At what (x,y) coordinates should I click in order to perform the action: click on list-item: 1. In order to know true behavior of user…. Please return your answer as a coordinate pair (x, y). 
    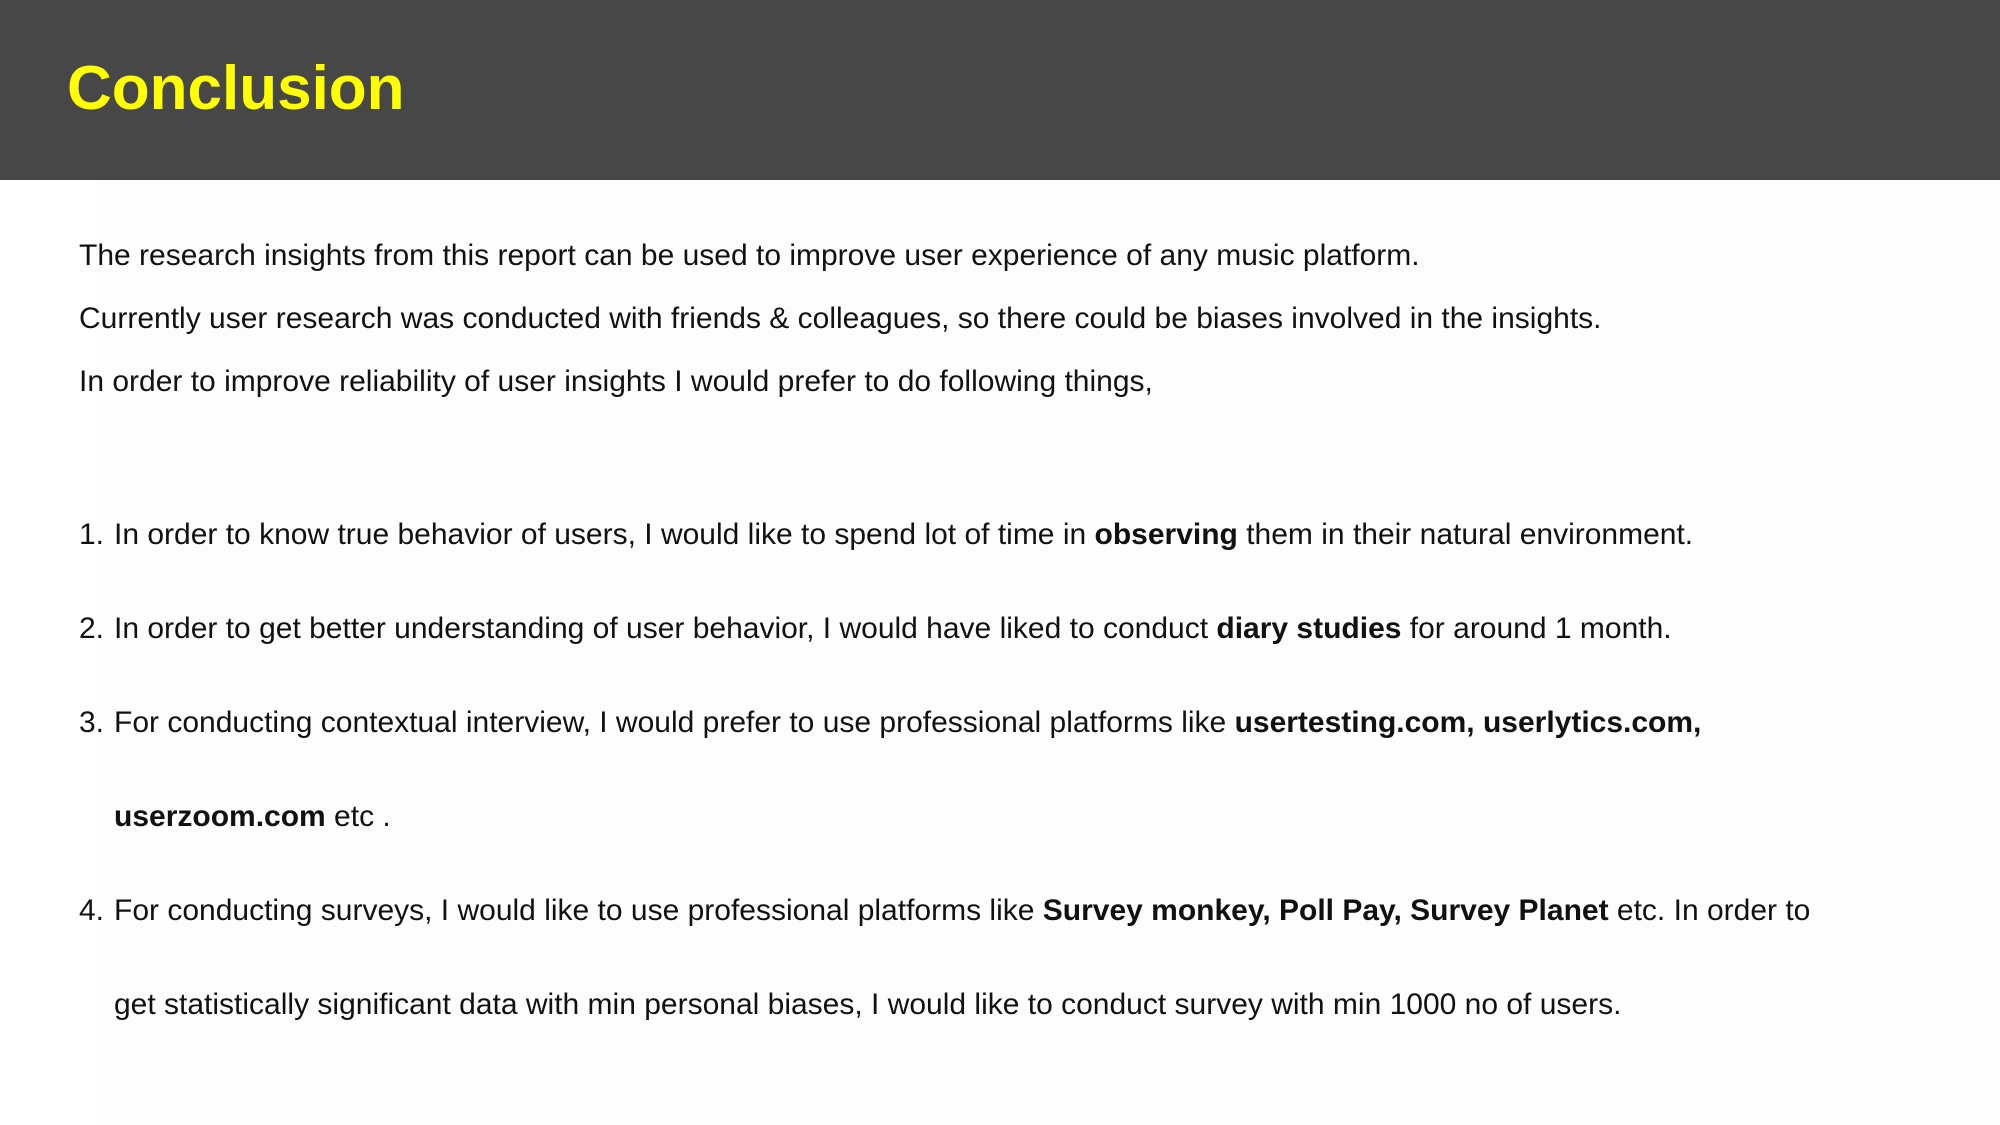
    Looking at the image, I should click on (1029, 535).